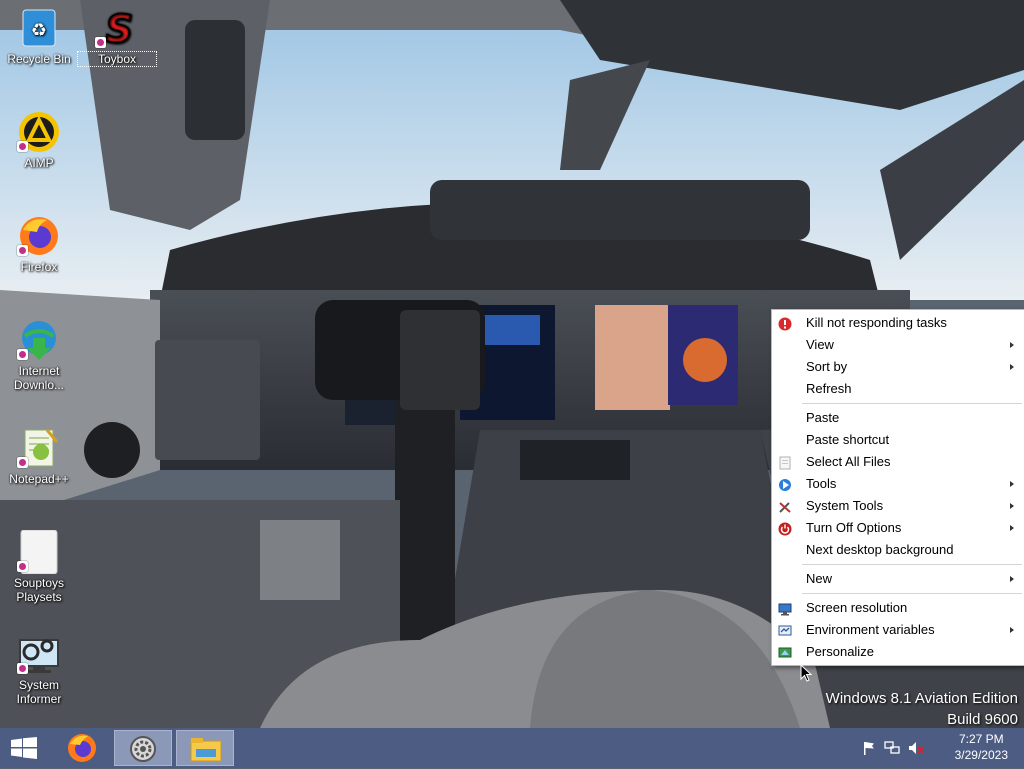  I want to click on desktop-icon-aimp: AIMP, so click(39, 140).